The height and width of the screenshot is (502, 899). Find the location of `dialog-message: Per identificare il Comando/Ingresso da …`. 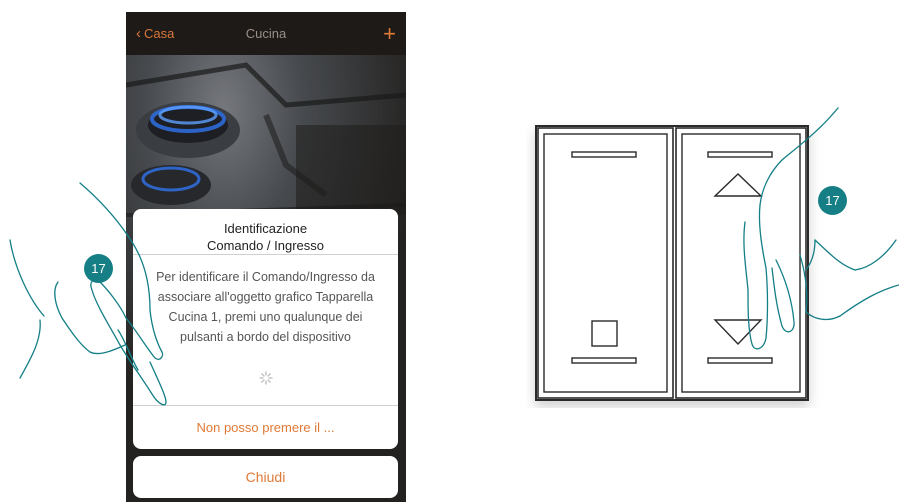

dialog-message: Per identificare il Comando/Ingresso da … is located at coordinates (265, 307).